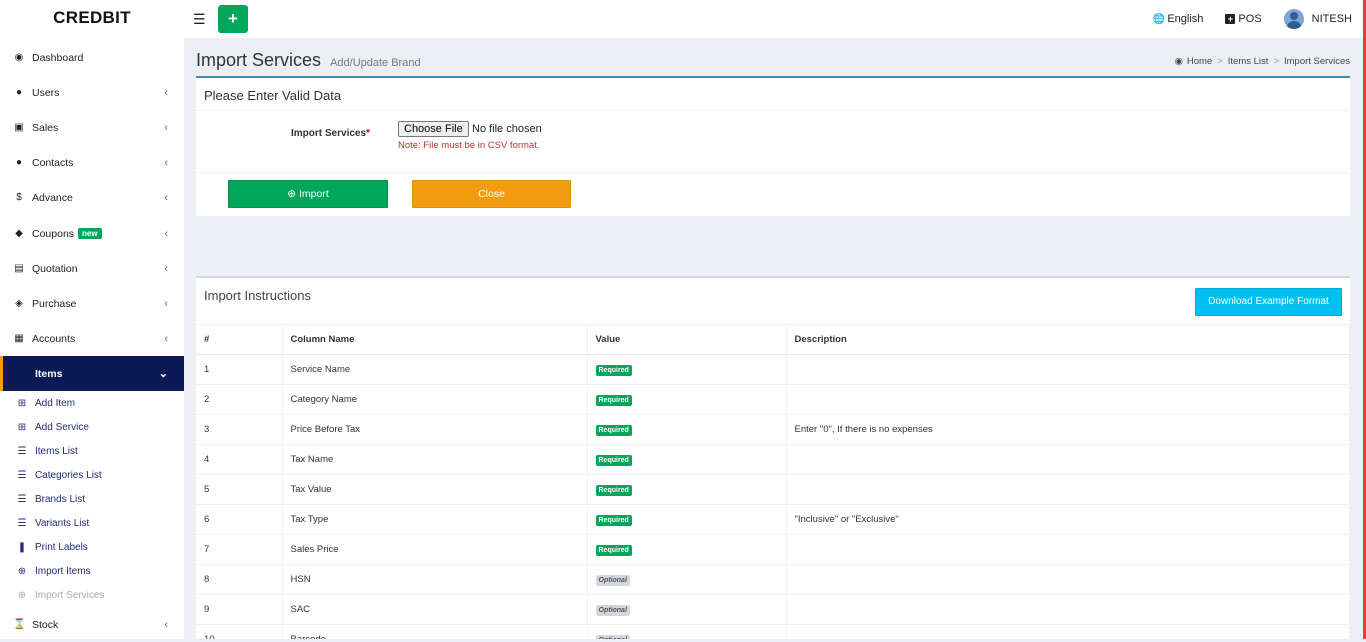 This screenshot has height=642, width=1366. I want to click on th-large-icon: ▦, so click(19, 338).